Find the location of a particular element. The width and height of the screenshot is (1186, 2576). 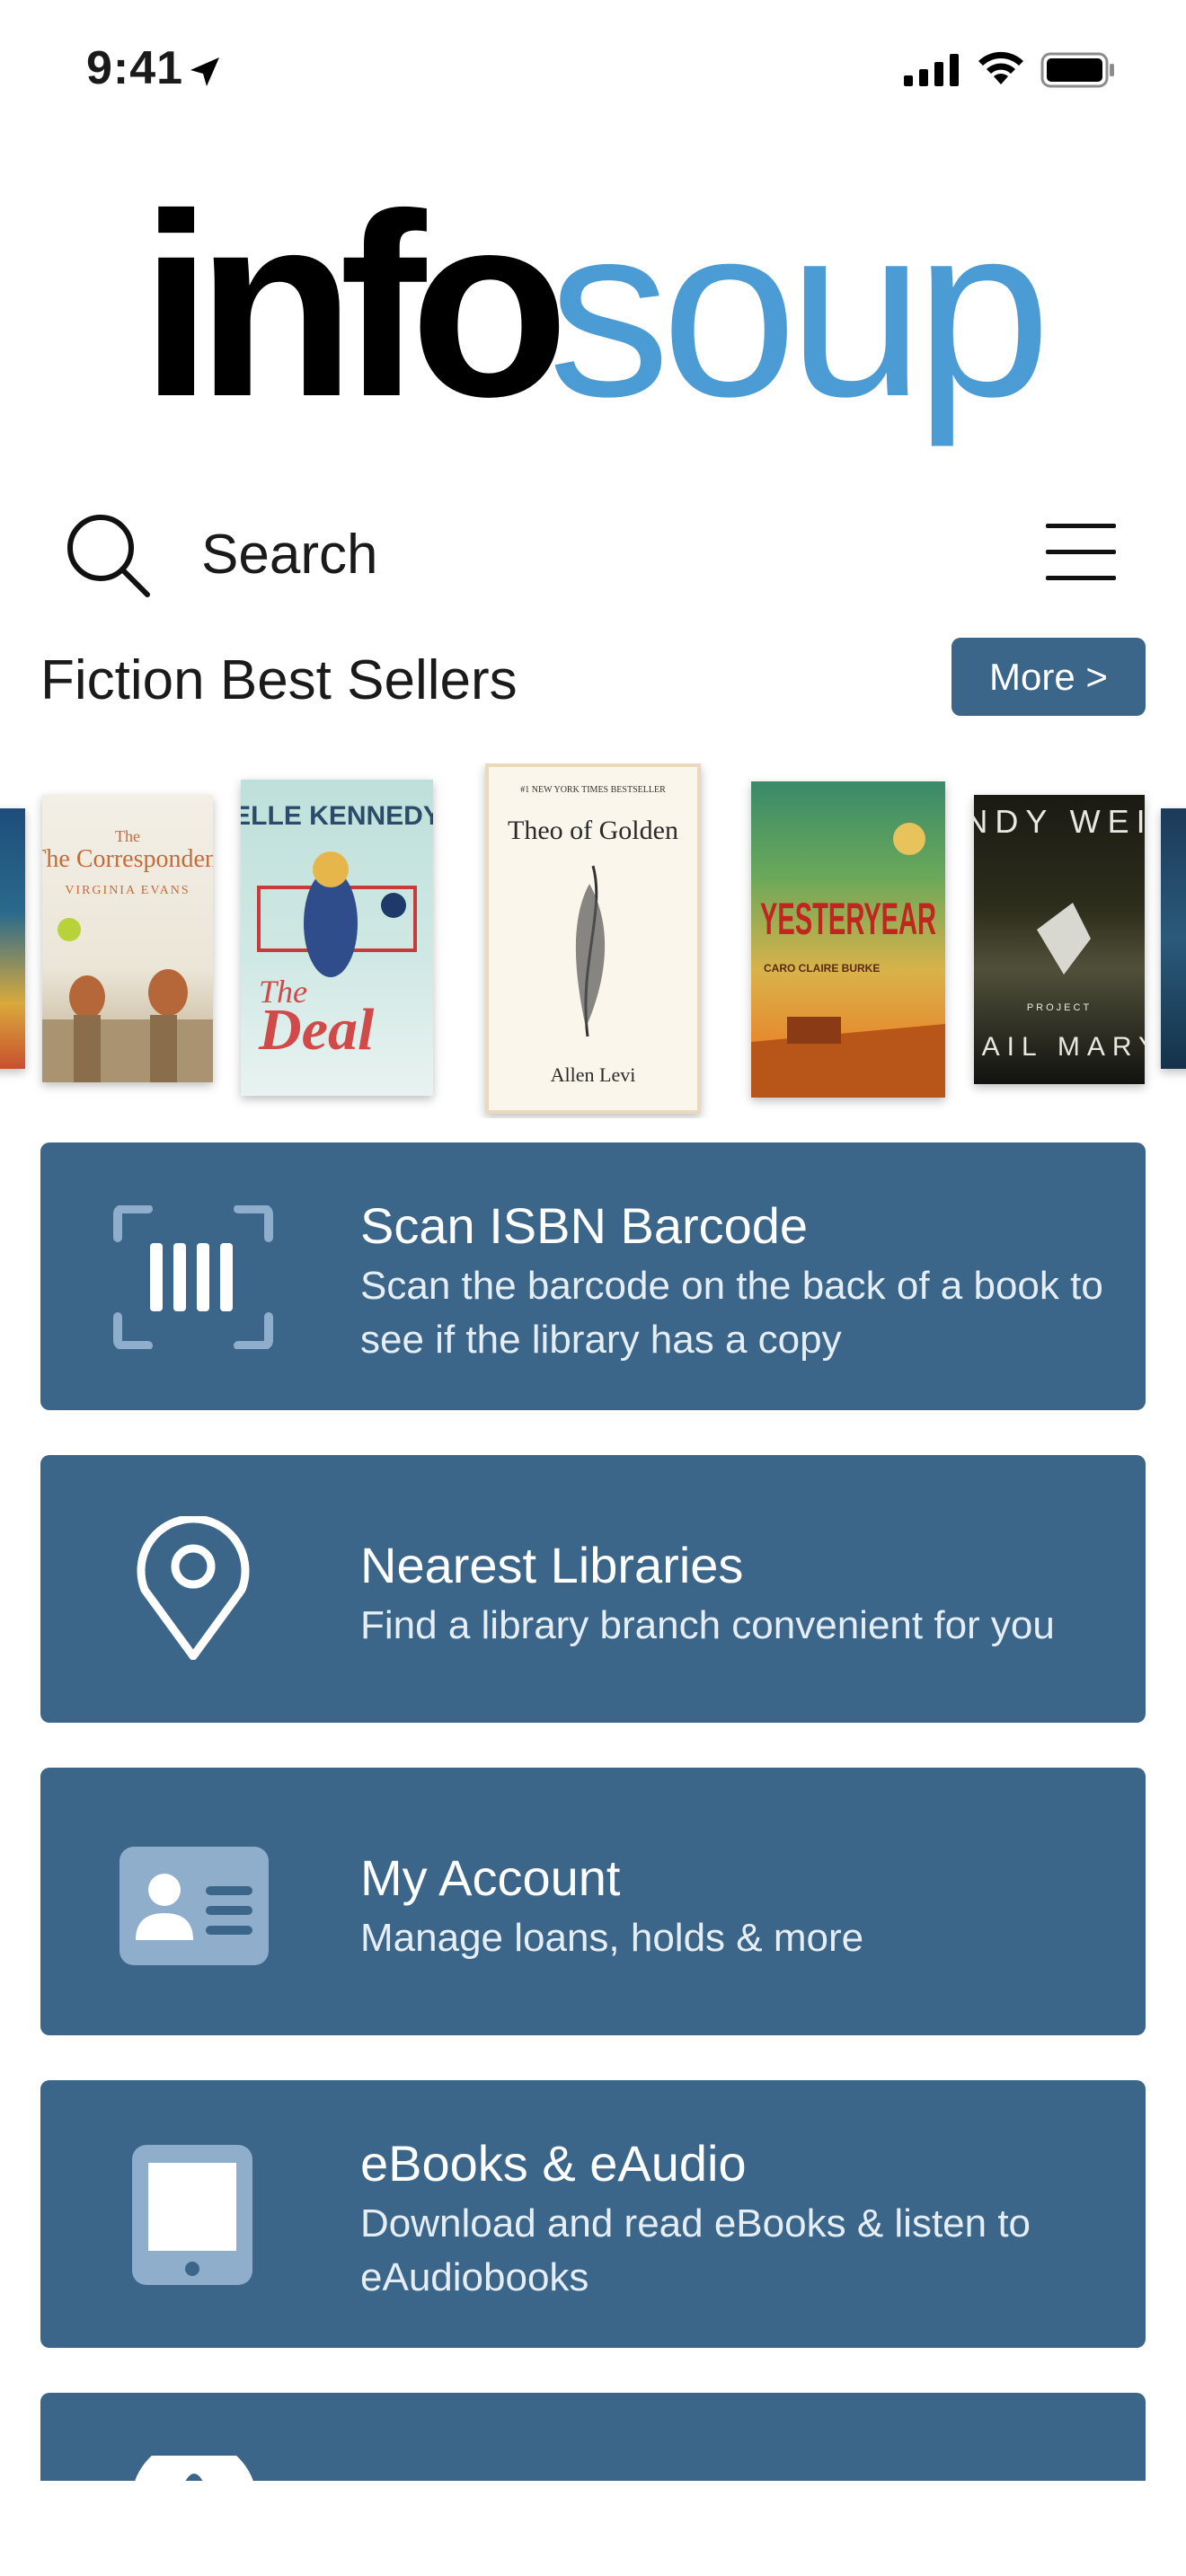

book-cover-hail-mary: ANDY WEIR PROJECT HAIL MARY is located at coordinates (1059, 939).